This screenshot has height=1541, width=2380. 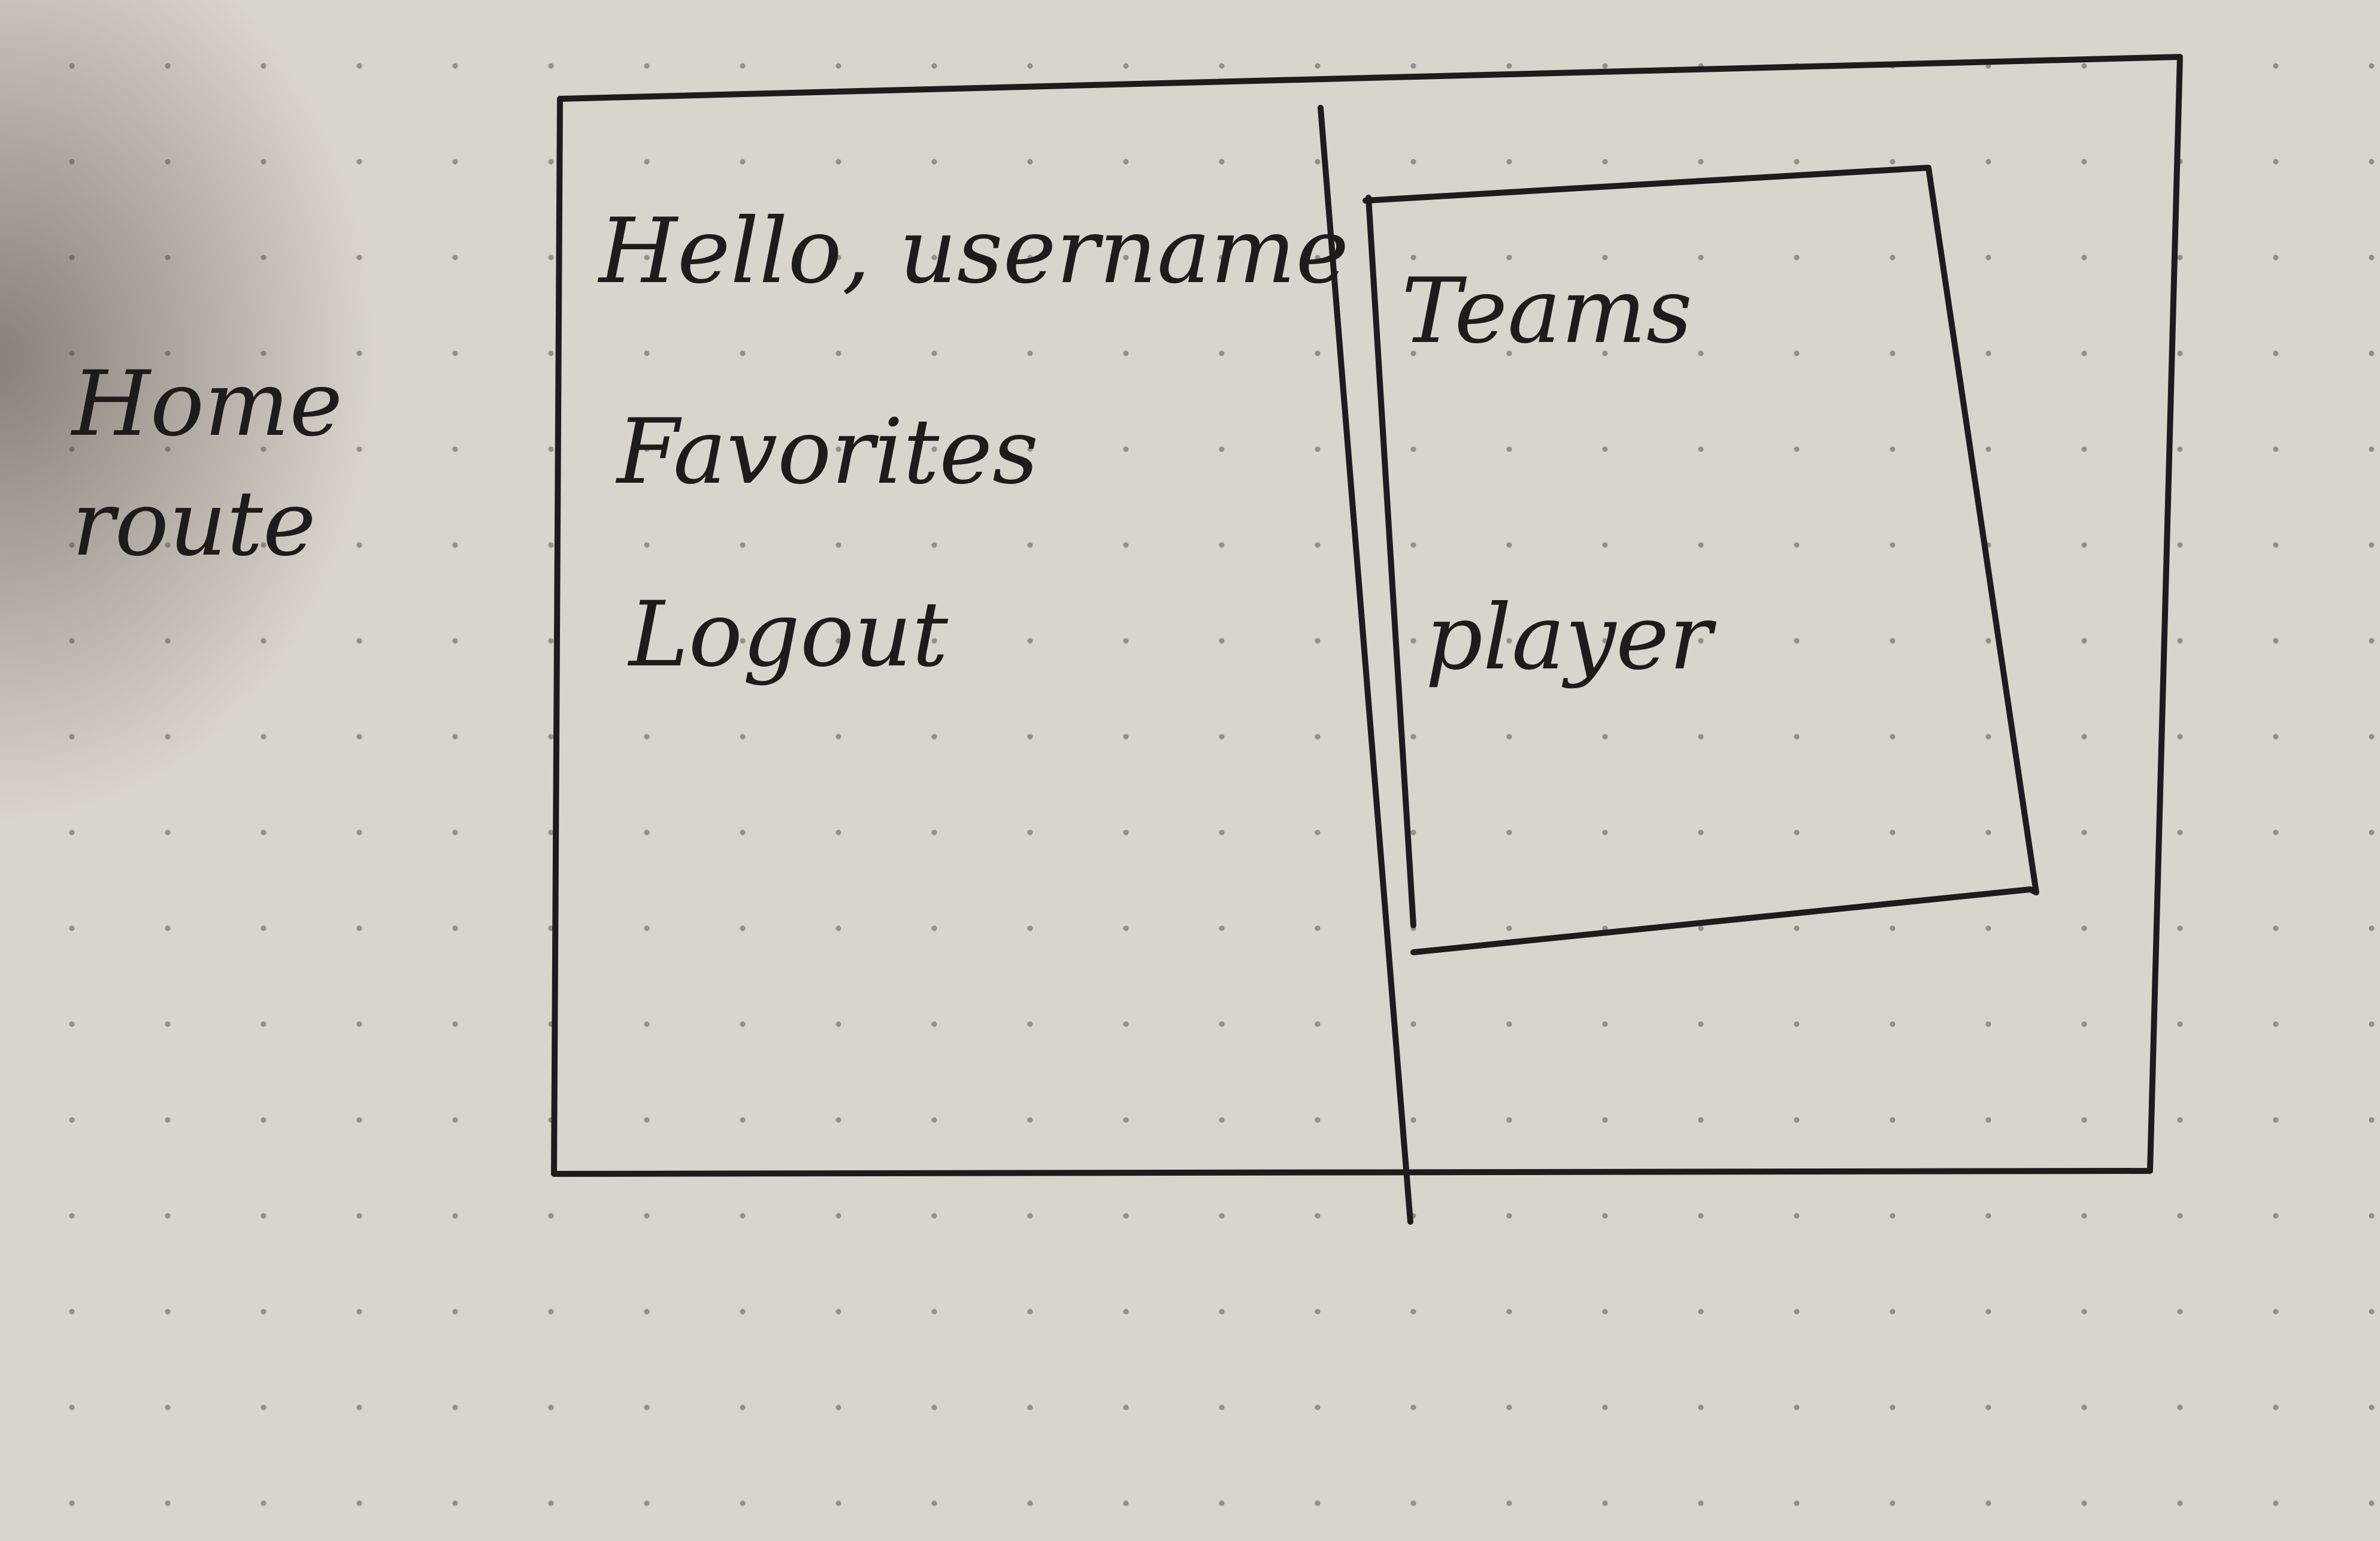 I want to click on annotation-line-route: route, so click(x=194, y=524).